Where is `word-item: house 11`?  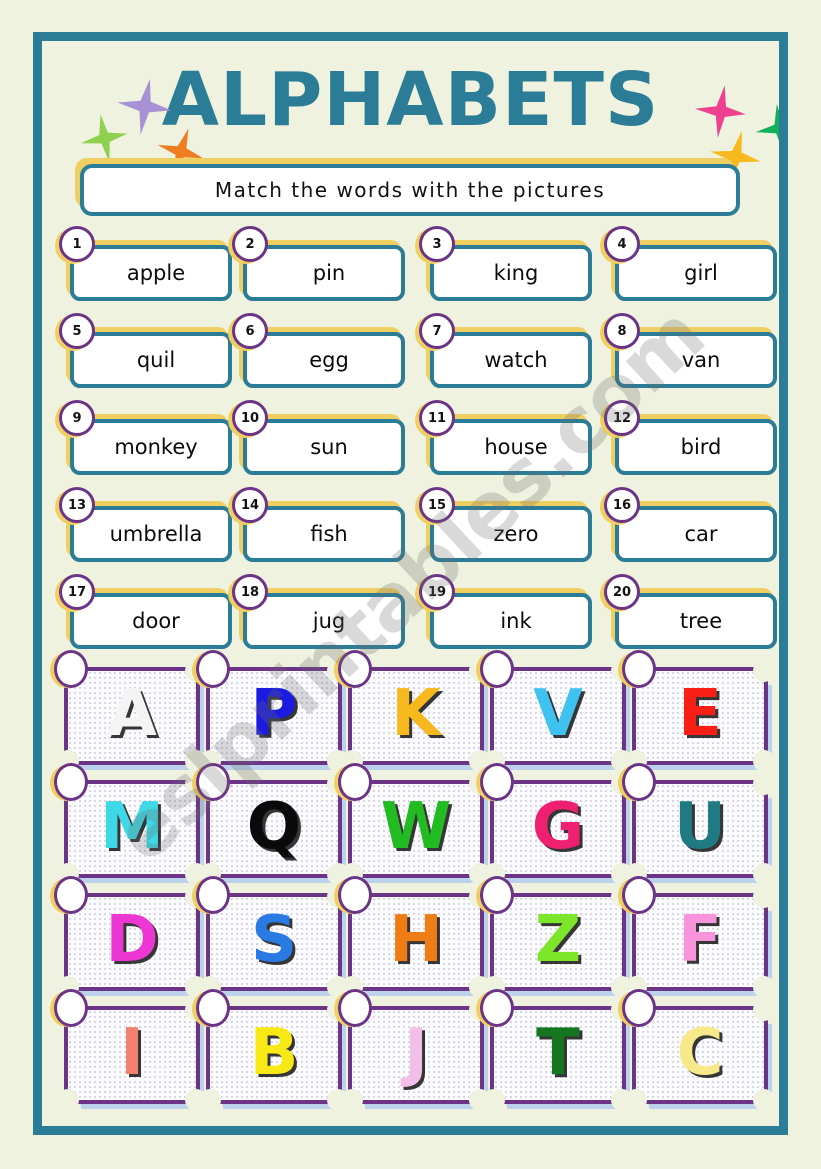 word-item: house 11 is located at coordinates (503, 437).